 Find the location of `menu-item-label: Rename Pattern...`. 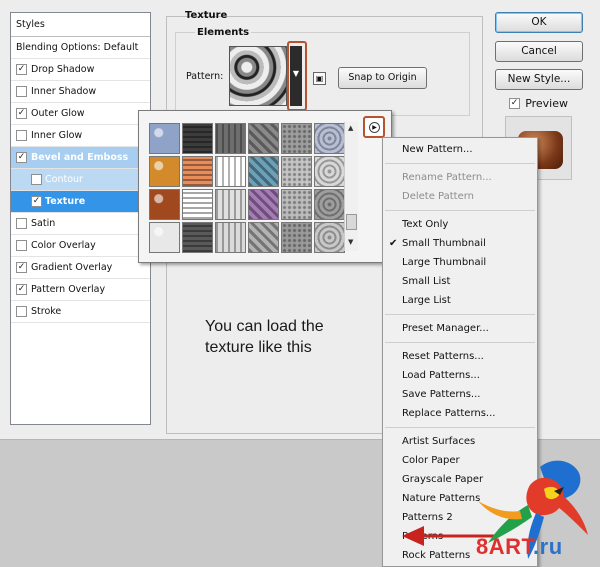

menu-item-label: Rename Pattern... is located at coordinates (447, 177).